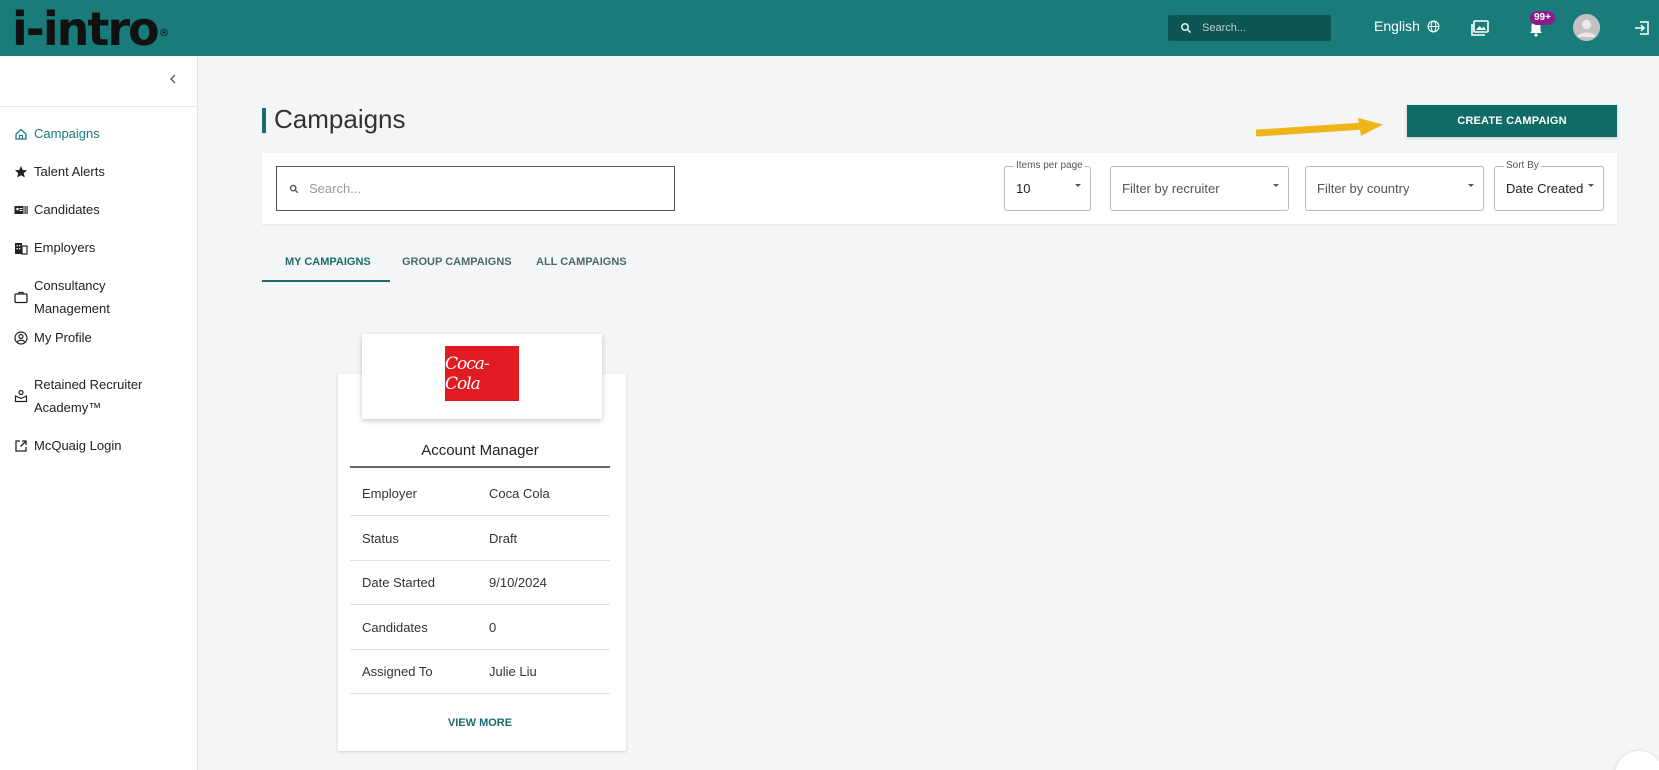  I want to click on card-row-value: 9/10/2024, so click(518, 582).